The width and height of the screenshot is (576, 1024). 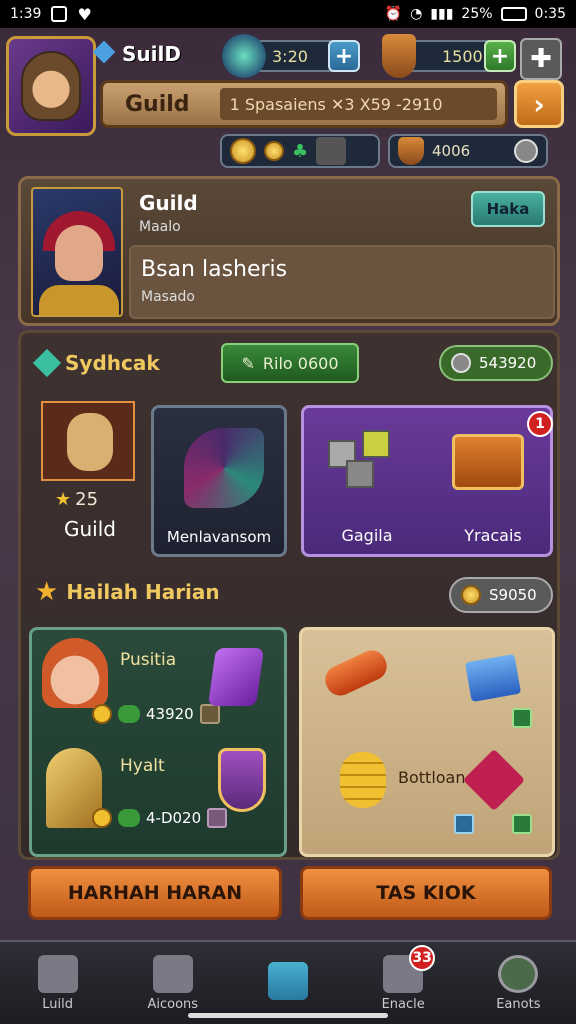 I want to click on section2-header: ★ Hailah Harian, so click(x=127, y=592).